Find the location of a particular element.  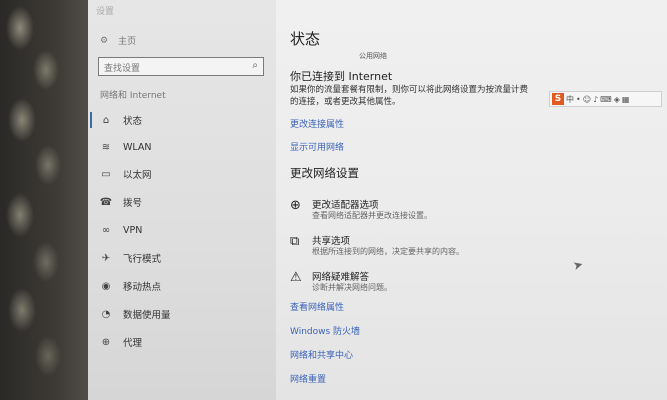

option-title: 网络疑难解答 is located at coordinates (341, 277).